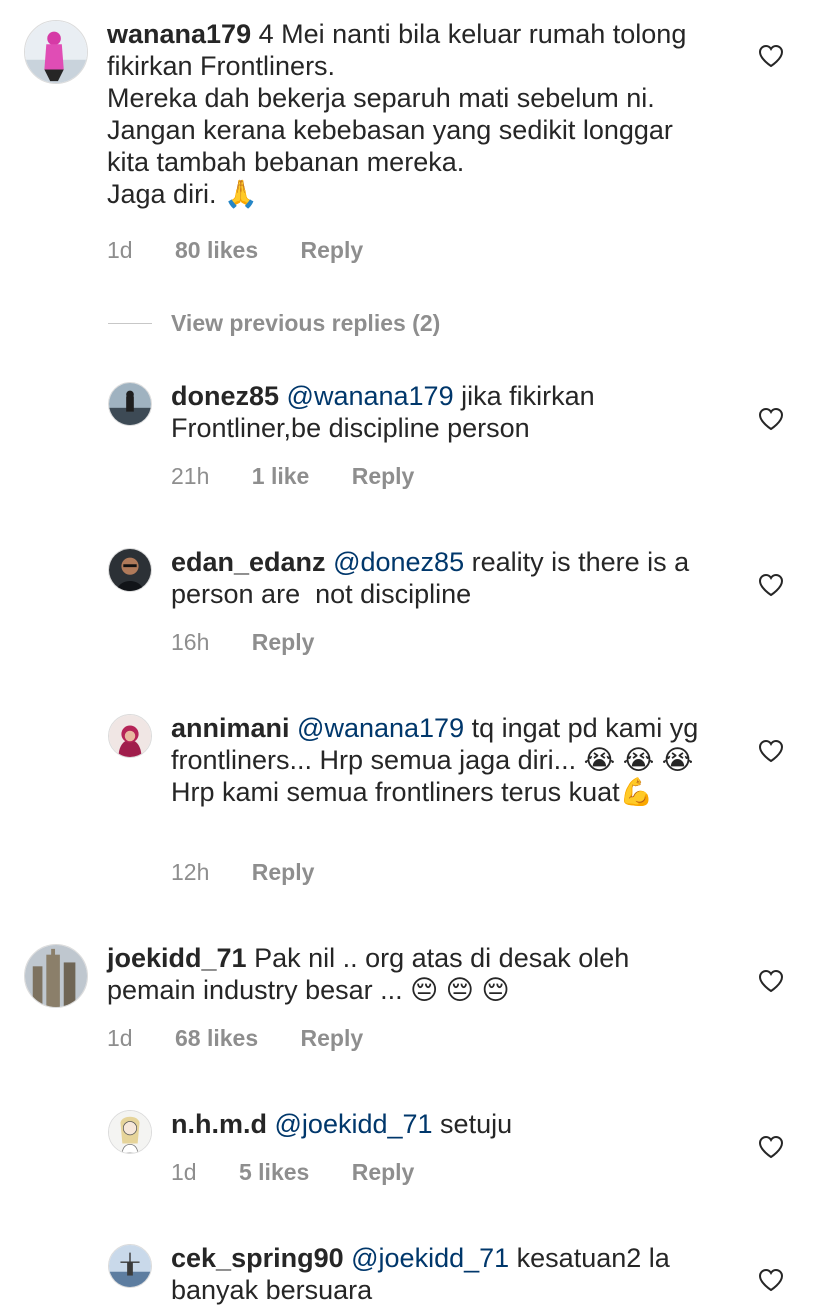 The height and width of the screenshot is (1312, 828). I want to click on comment-meta: 16h Reply, so click(260, 642).